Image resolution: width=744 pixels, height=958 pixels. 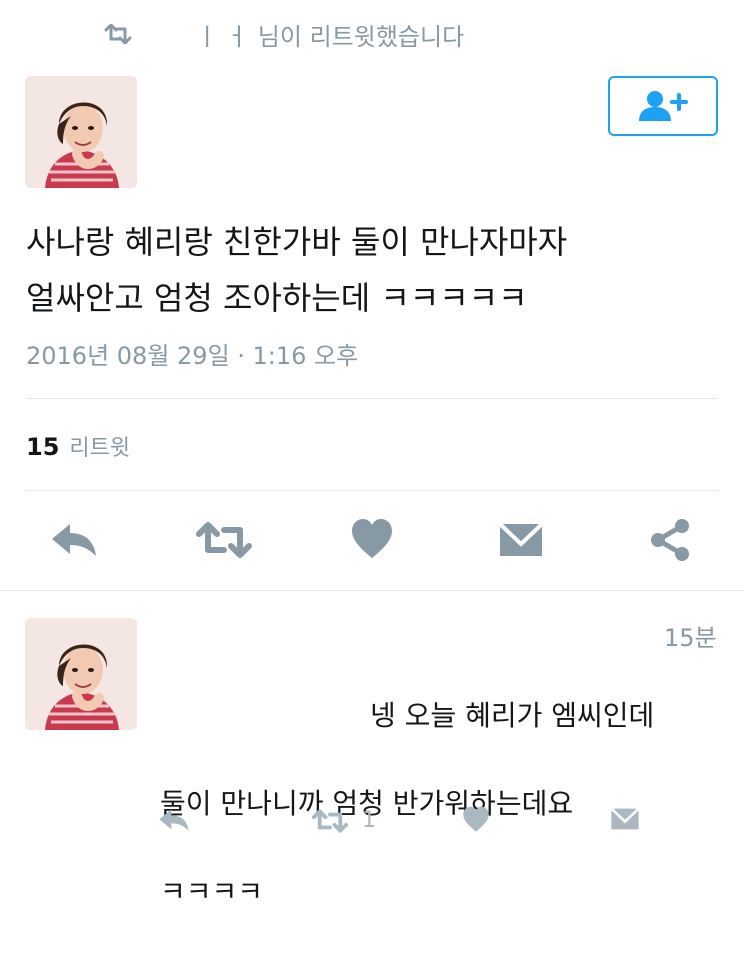 I want to click on reply-retweet-count: 1, so click(x=369, y=820).